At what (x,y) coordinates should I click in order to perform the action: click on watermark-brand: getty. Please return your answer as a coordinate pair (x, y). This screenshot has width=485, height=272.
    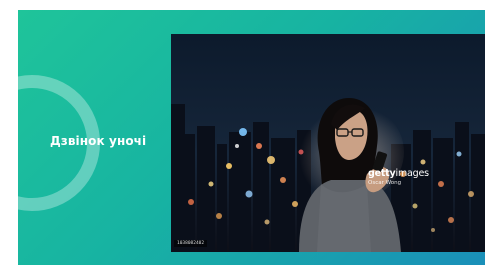
    Looking at the image, I should click on (382, 173).